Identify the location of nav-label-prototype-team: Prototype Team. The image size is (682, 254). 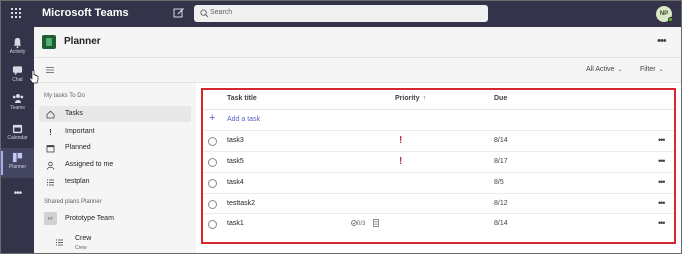
(89, 218).